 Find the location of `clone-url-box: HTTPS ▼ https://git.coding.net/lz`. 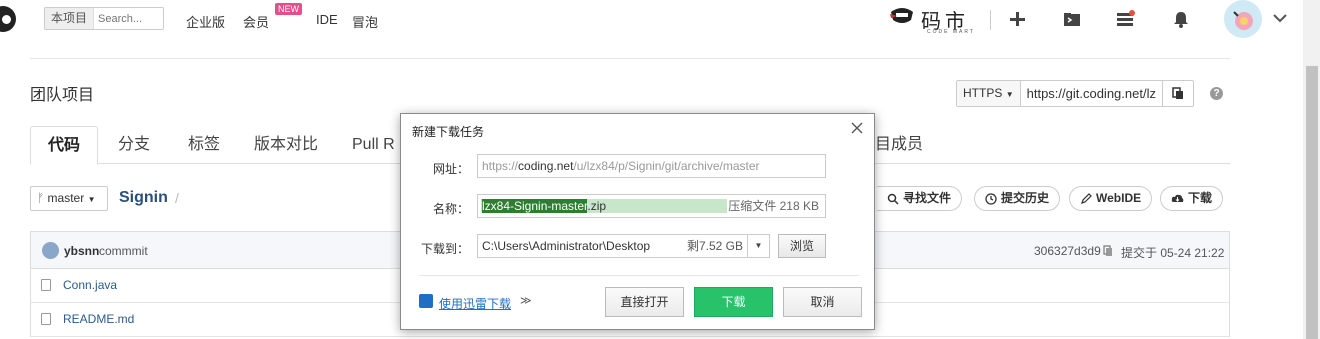

clone-url-box: HTTPS ▼ https://git.coding.net/lz is located at coordinates (1075, 93).